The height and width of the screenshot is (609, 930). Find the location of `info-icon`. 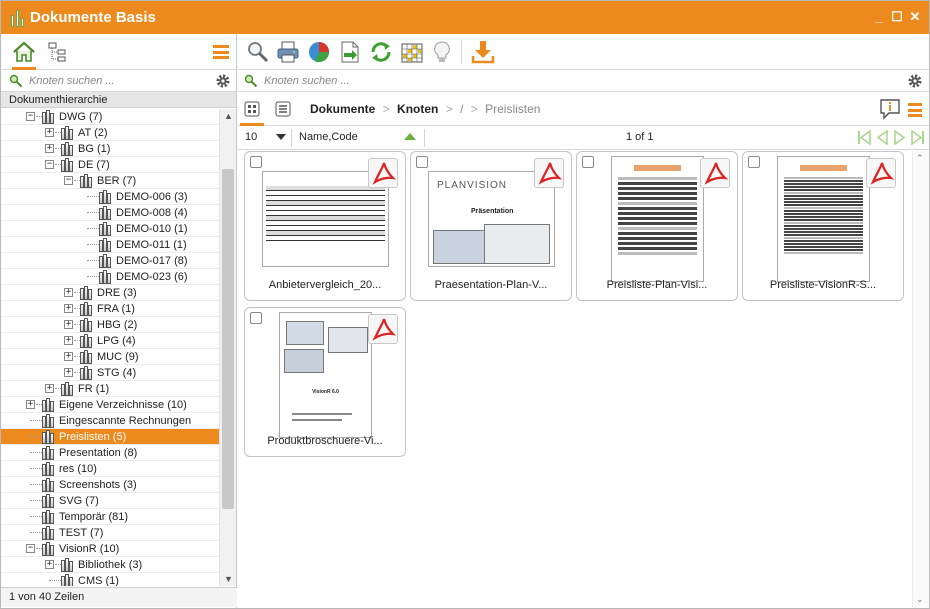

info-icon is located at coordinates (890, 109).